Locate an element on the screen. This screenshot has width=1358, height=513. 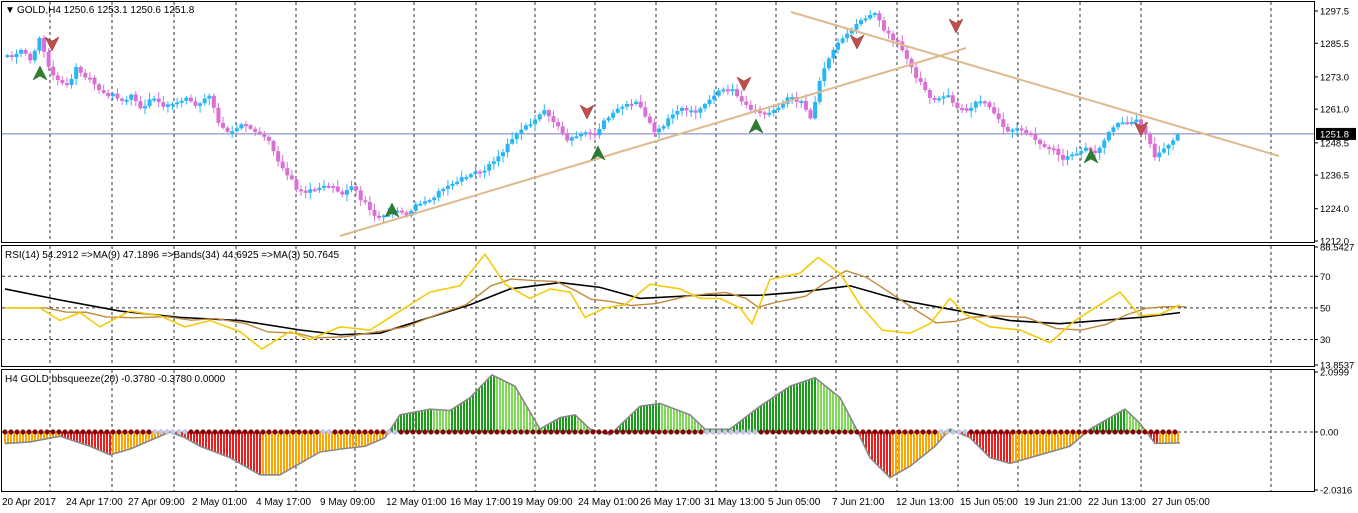
squeeze-tick-label: 0.00 is located at coordinates (1329, 432).